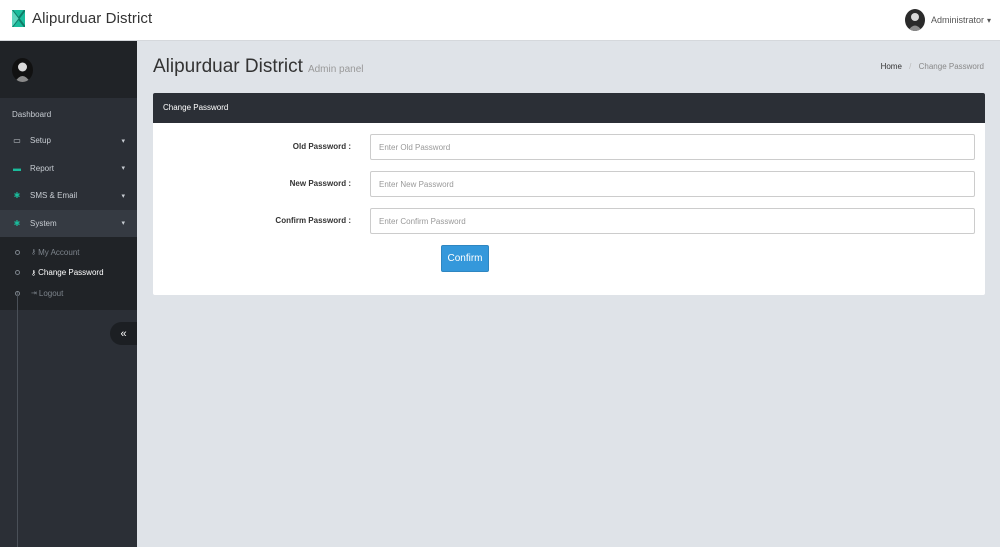 Image resolution: width=1000 pixels, height=547 pixels. What do you see at coordinates (68, 69) in the screenshot?
I see `sidebar-profile` at bounding box center [68, 69].